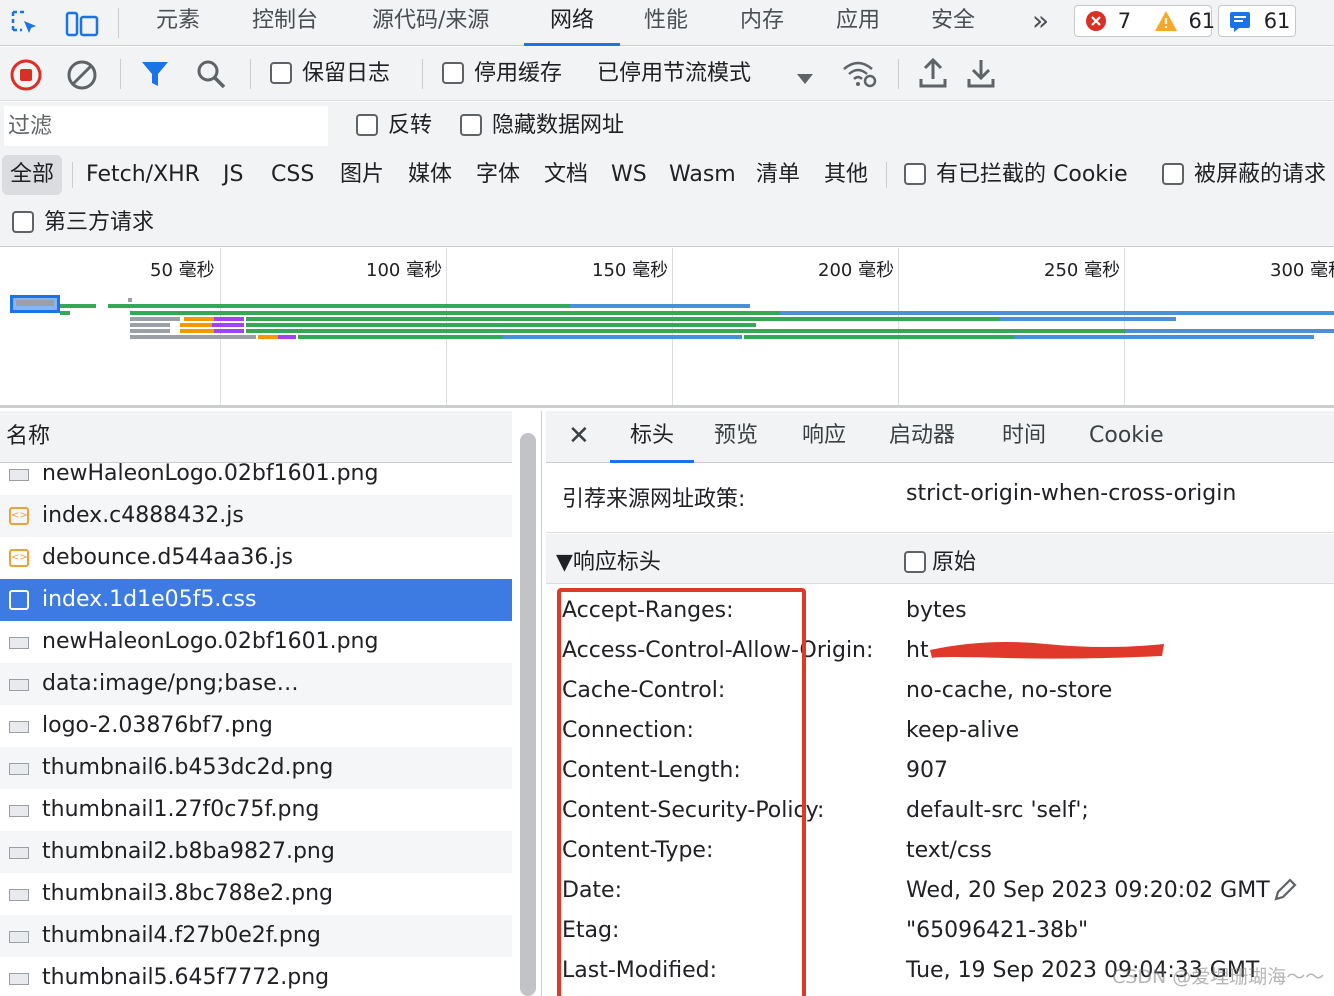 The image size is (1334, 996). I want to click on invert-label: 反转, so click(410, 125).